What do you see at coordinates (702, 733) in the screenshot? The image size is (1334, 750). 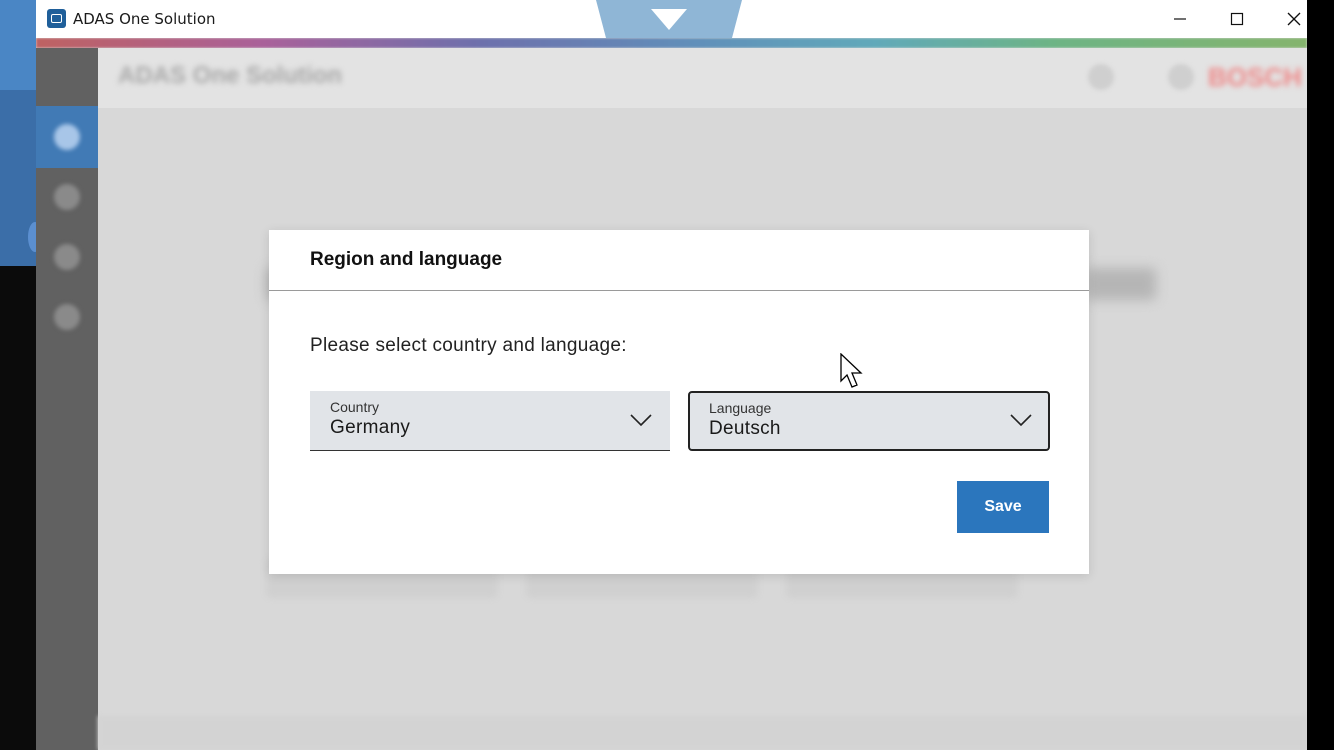 I see `app-footer` at bounding box center [702, 733].